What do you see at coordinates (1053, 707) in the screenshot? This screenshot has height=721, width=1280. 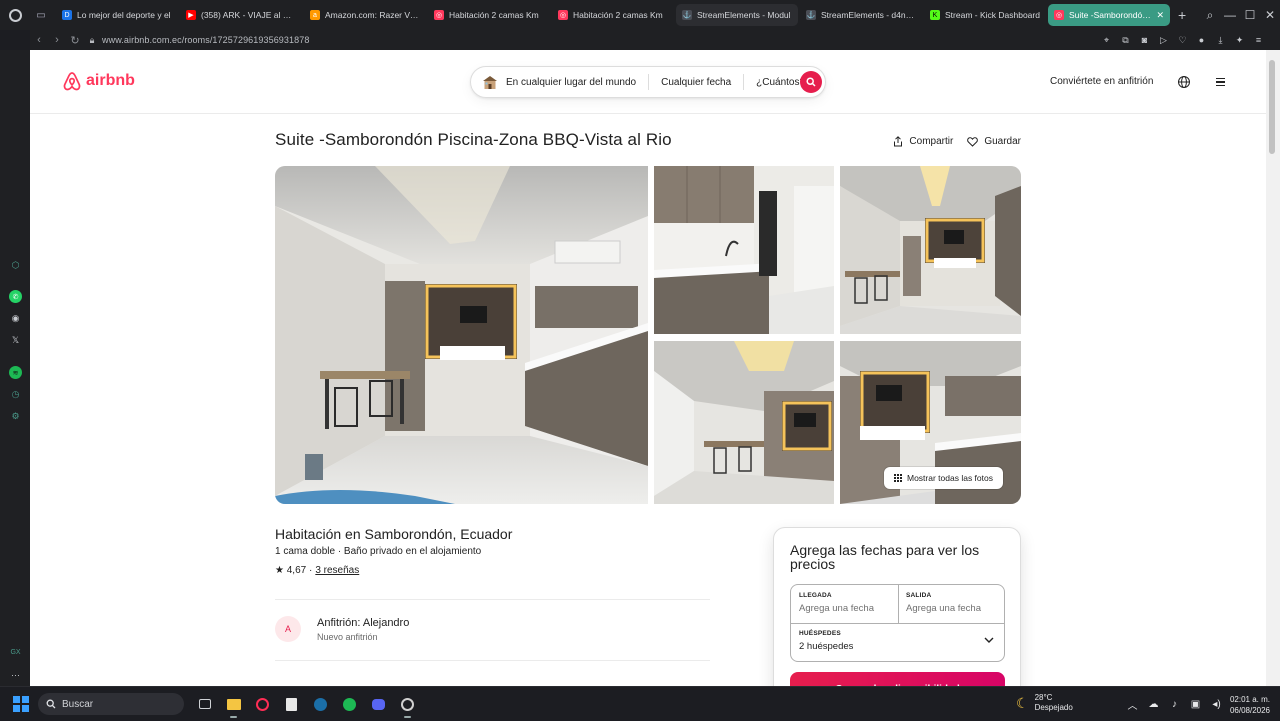 I see `weather-desc: Despejado` at bounding box center [1053, 707].